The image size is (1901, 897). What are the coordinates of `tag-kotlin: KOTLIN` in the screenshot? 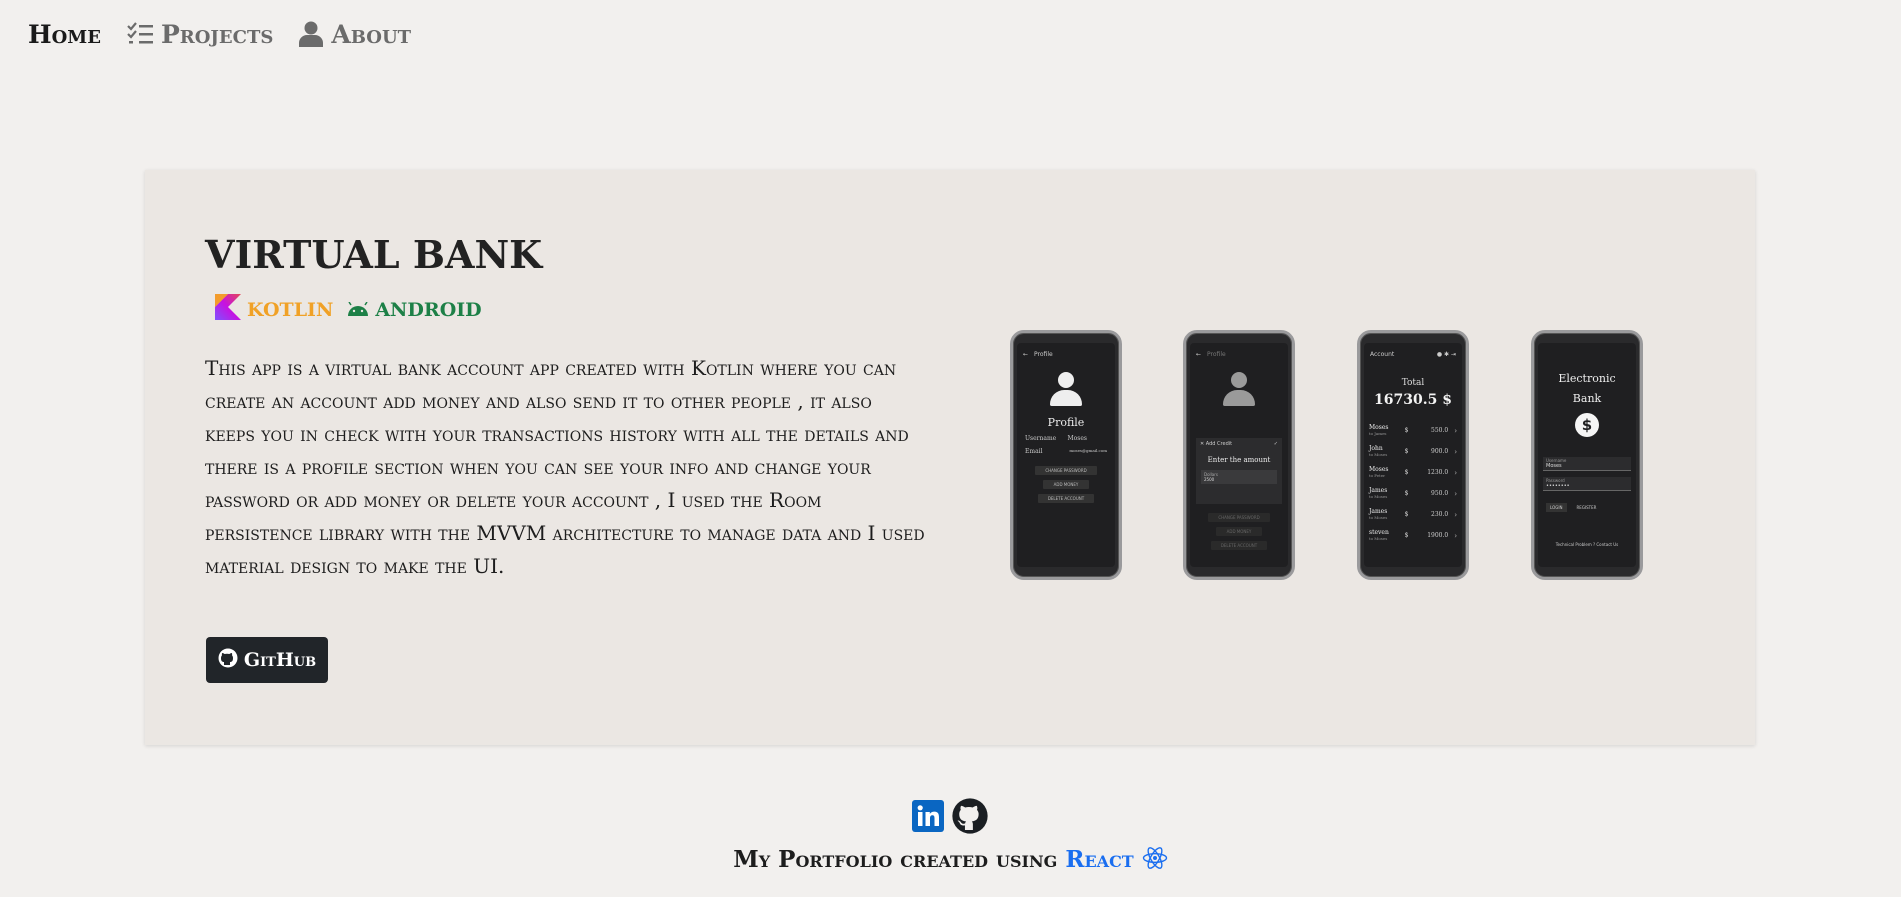 It's located at (274, 309).